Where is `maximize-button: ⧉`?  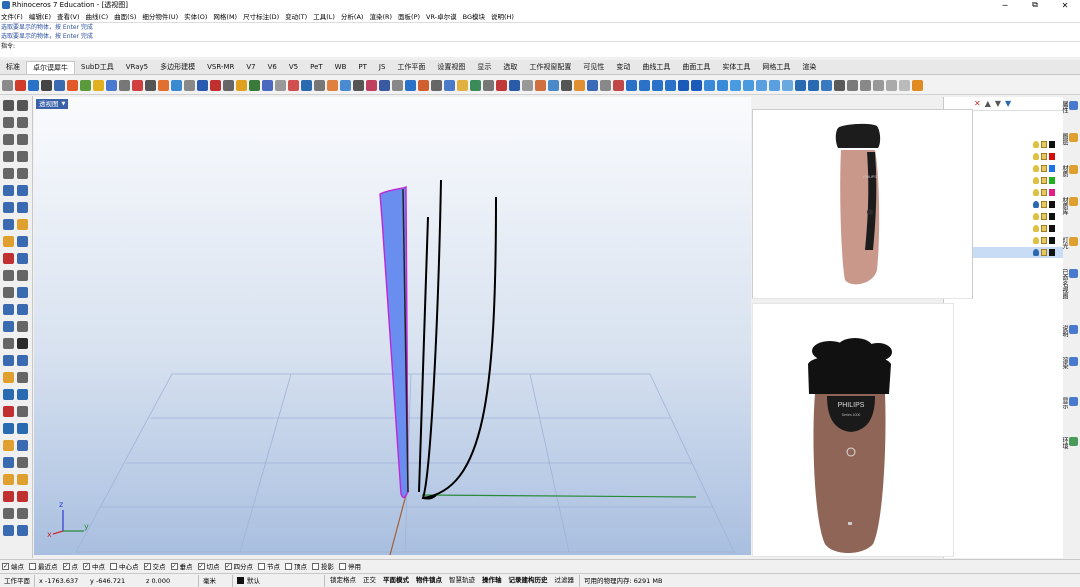 maximize-button: ⧉ is located at coordinates (1035, 5).